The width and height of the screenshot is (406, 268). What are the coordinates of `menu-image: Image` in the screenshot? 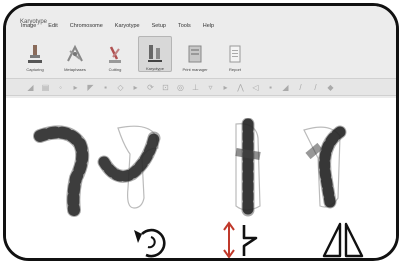 It's located at (28, 26).